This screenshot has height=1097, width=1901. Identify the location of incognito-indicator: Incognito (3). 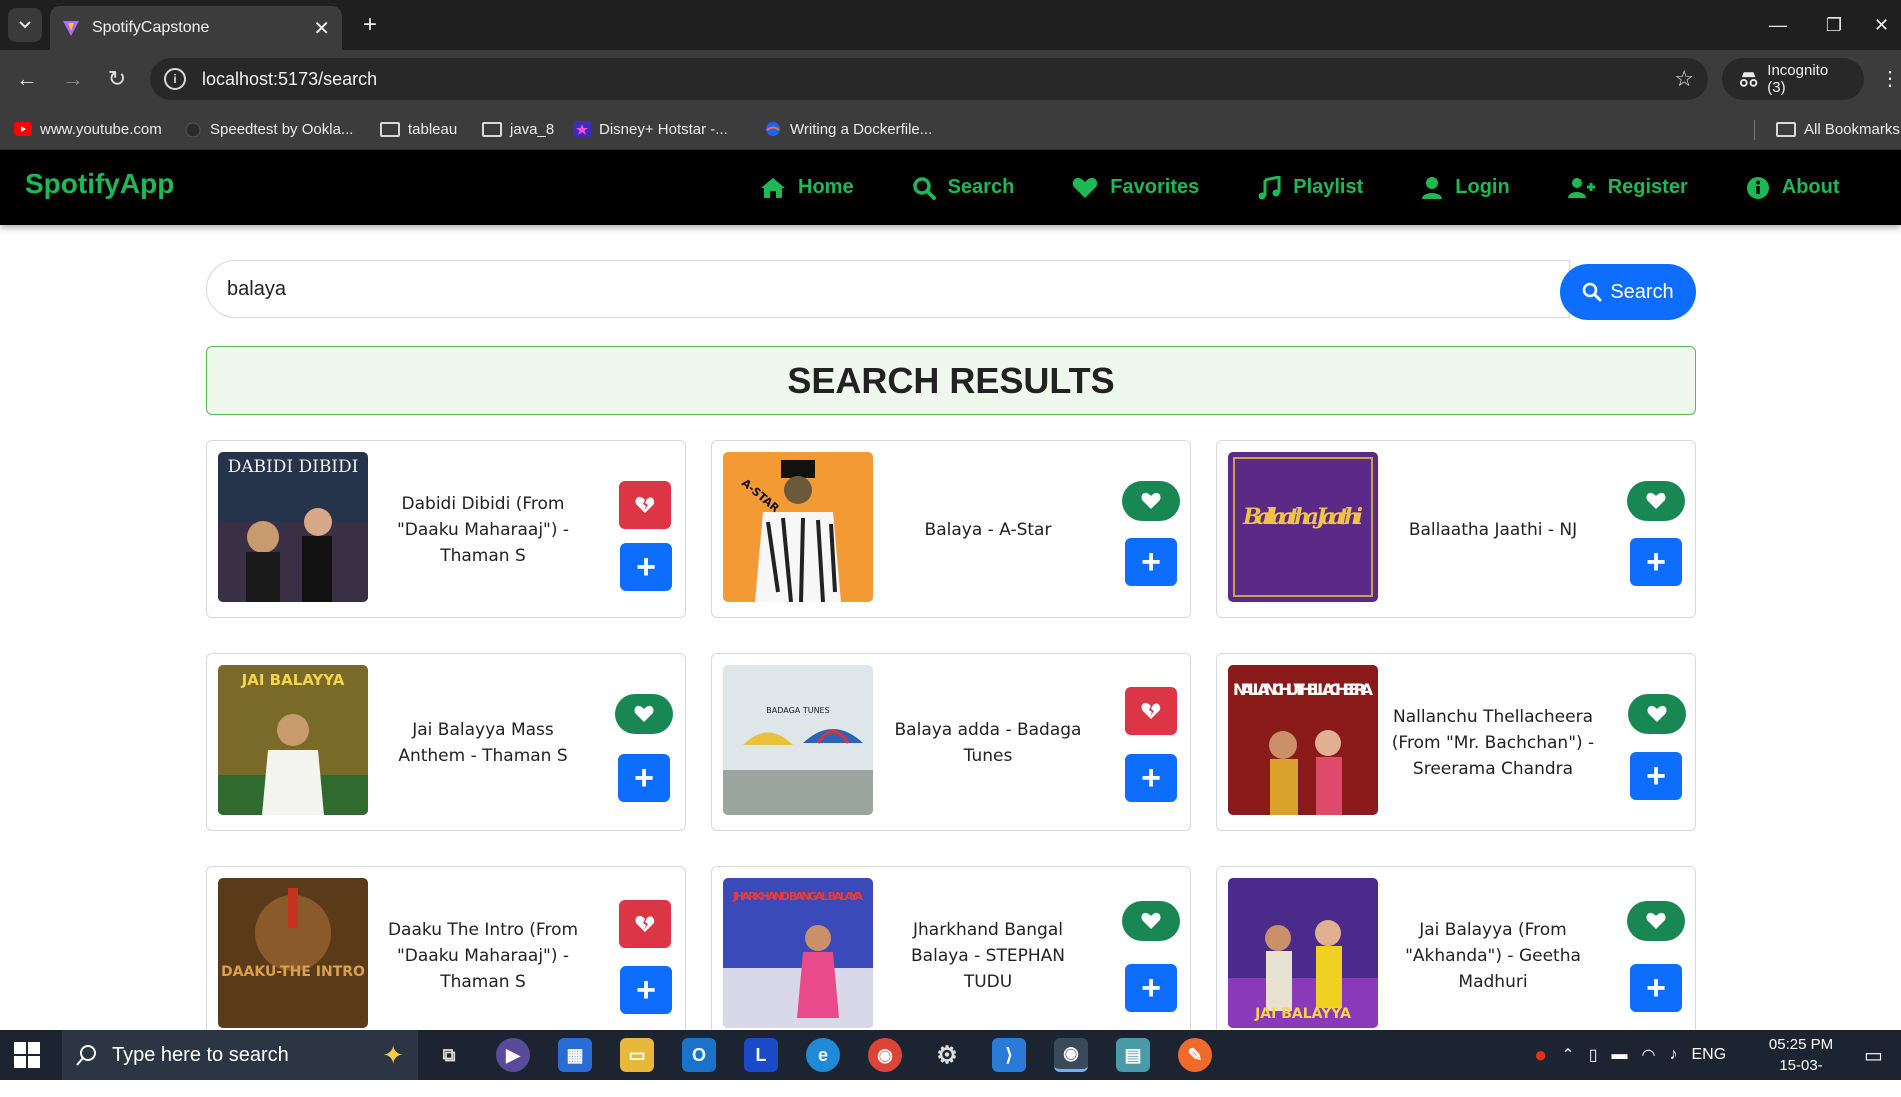
(1793, 79).